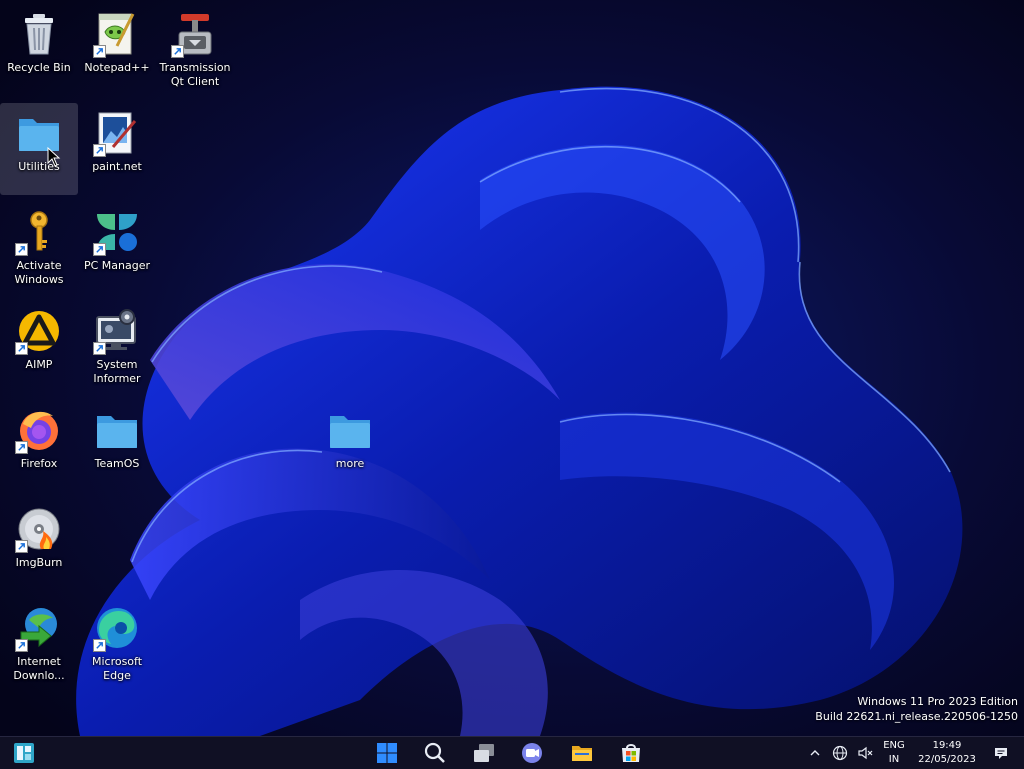 The image size is (1024, 769). I want to click on notifications-button, so click(1001, 753).